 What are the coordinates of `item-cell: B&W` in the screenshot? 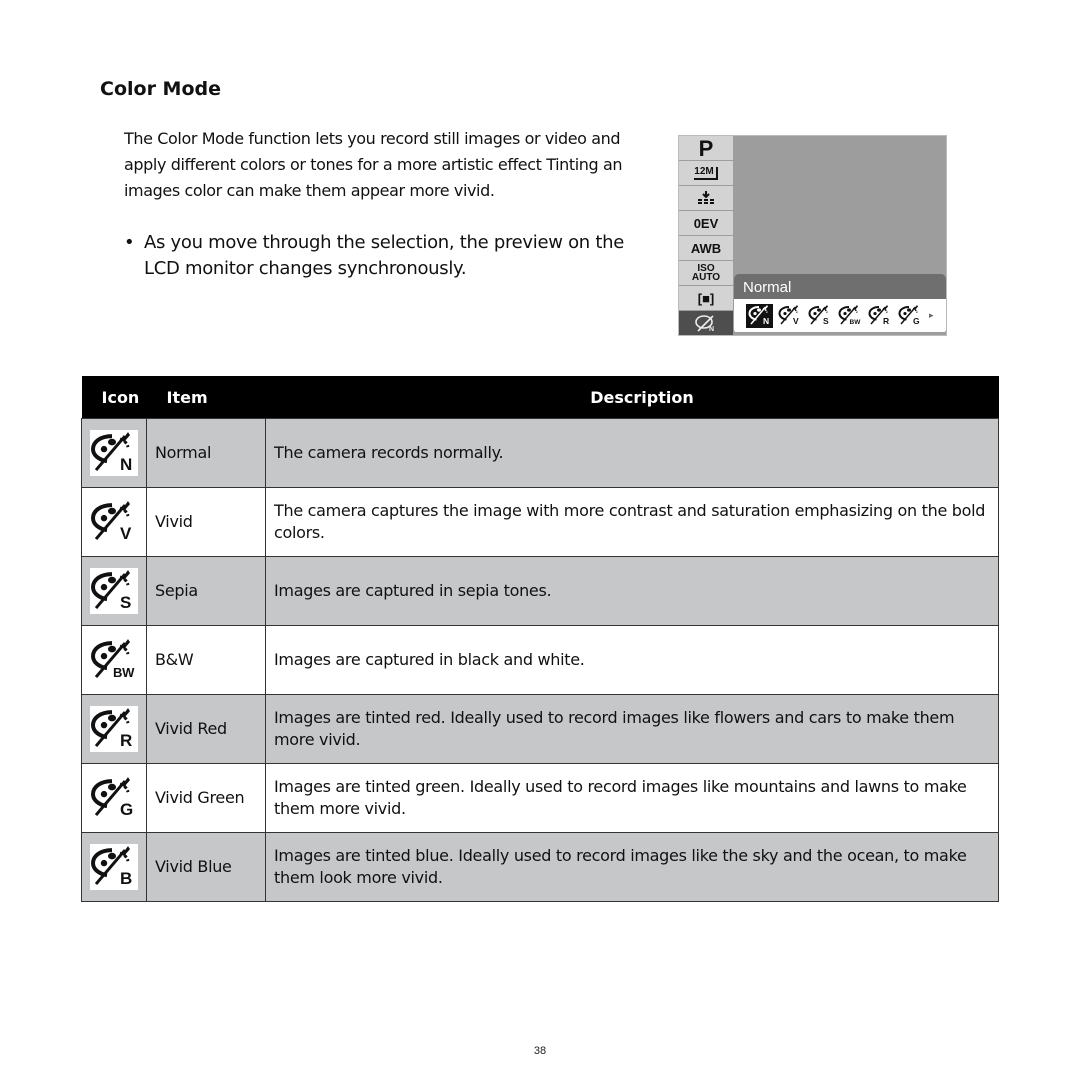 It's located at (206, 660).